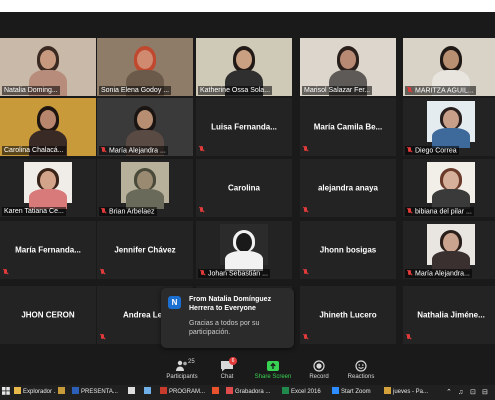 This screenshot has width=495, height=400. Describe the element at coordinates (473, 392) in the screenshot. I see `system-tray-icon: ⊡` at that location.